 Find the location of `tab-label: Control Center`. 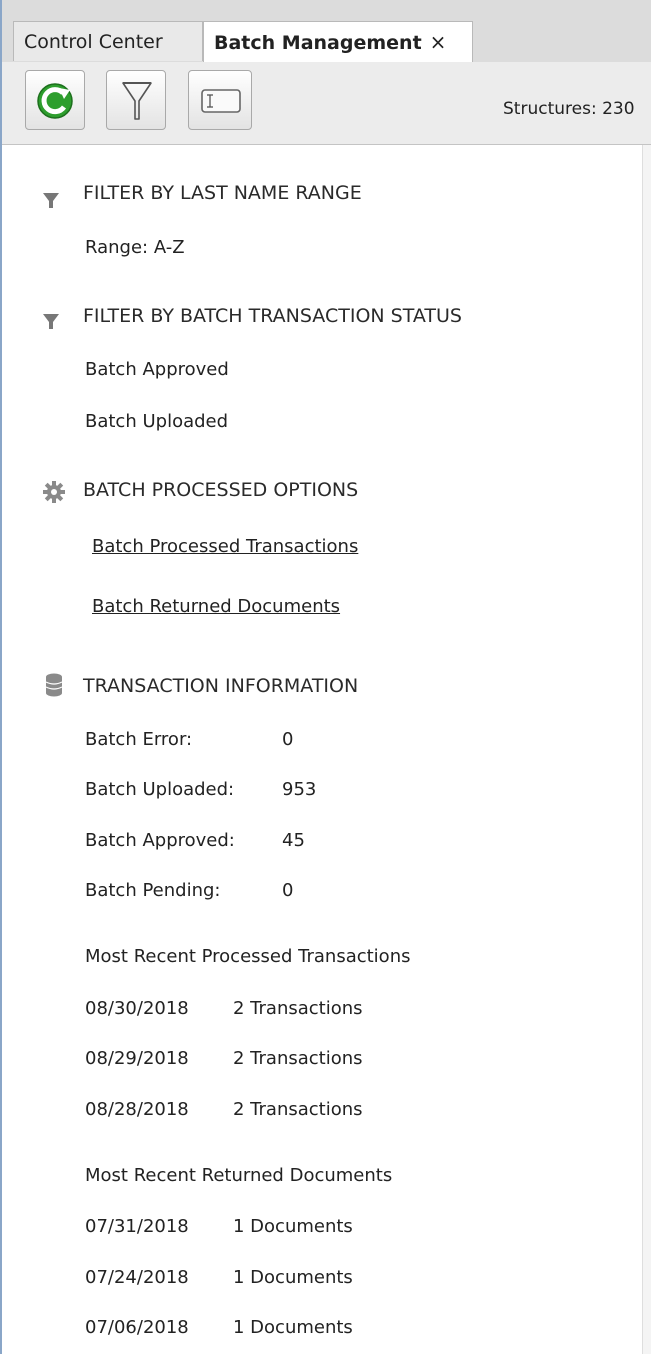

tab-label: Control Center is located at coordinates (93, 42).